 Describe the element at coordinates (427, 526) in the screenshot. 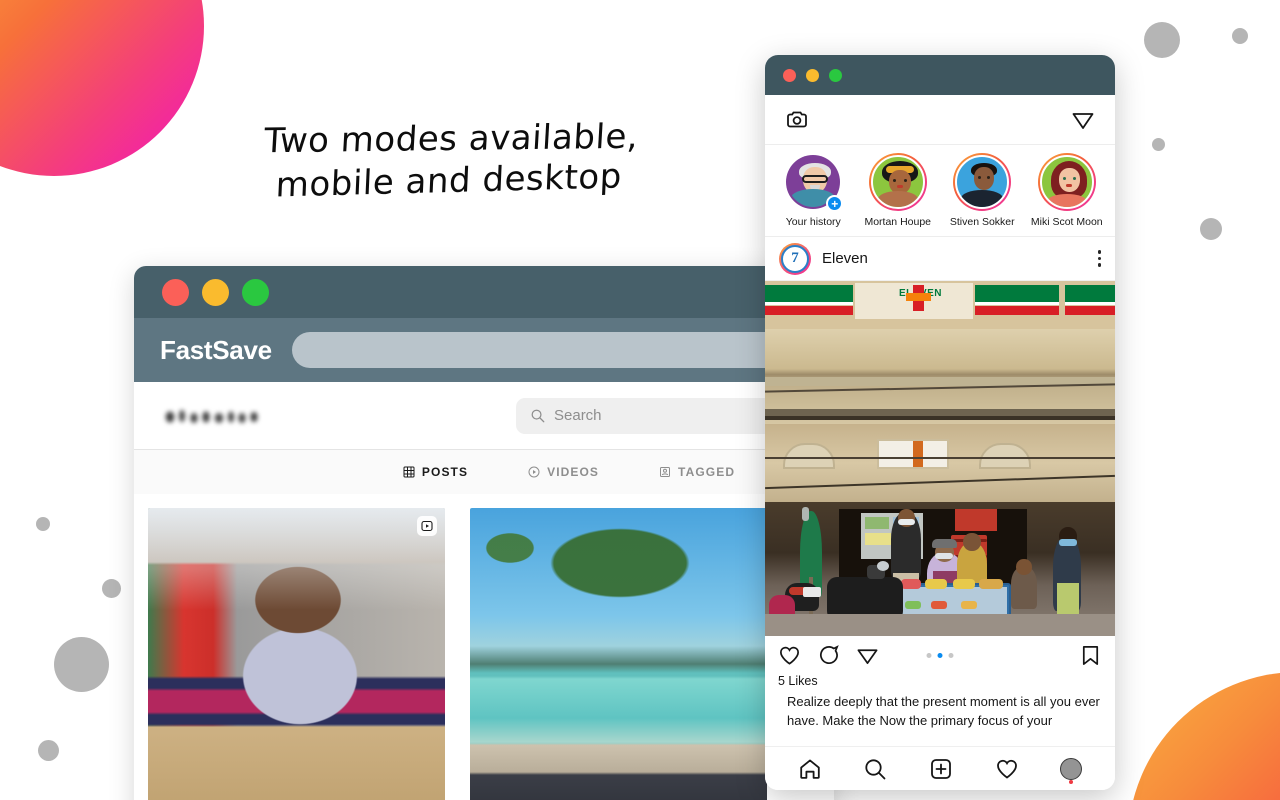

I see `reel-icon` at that location.